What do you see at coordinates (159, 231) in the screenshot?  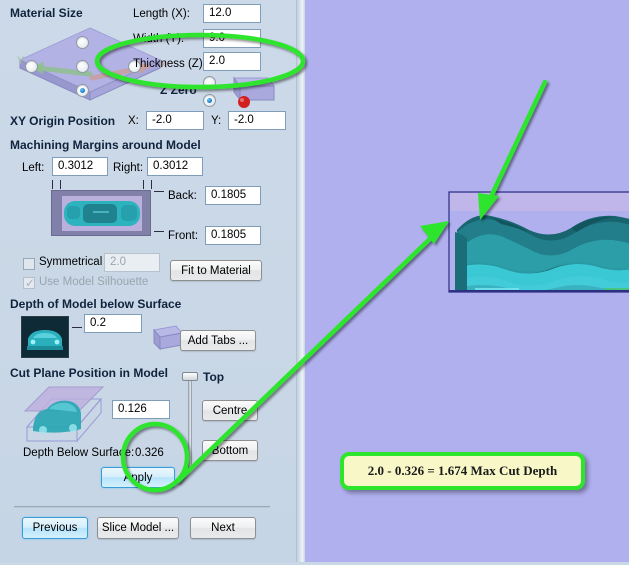 I see `margin-tick-front` at bounding box center [159, 231].